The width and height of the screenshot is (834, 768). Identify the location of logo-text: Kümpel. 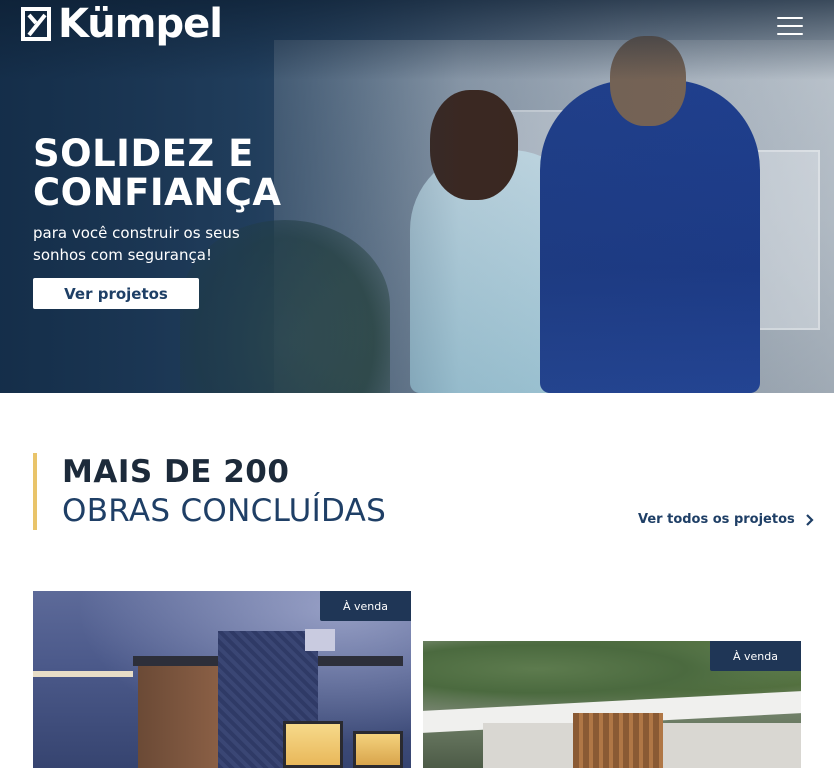
(140, 24).